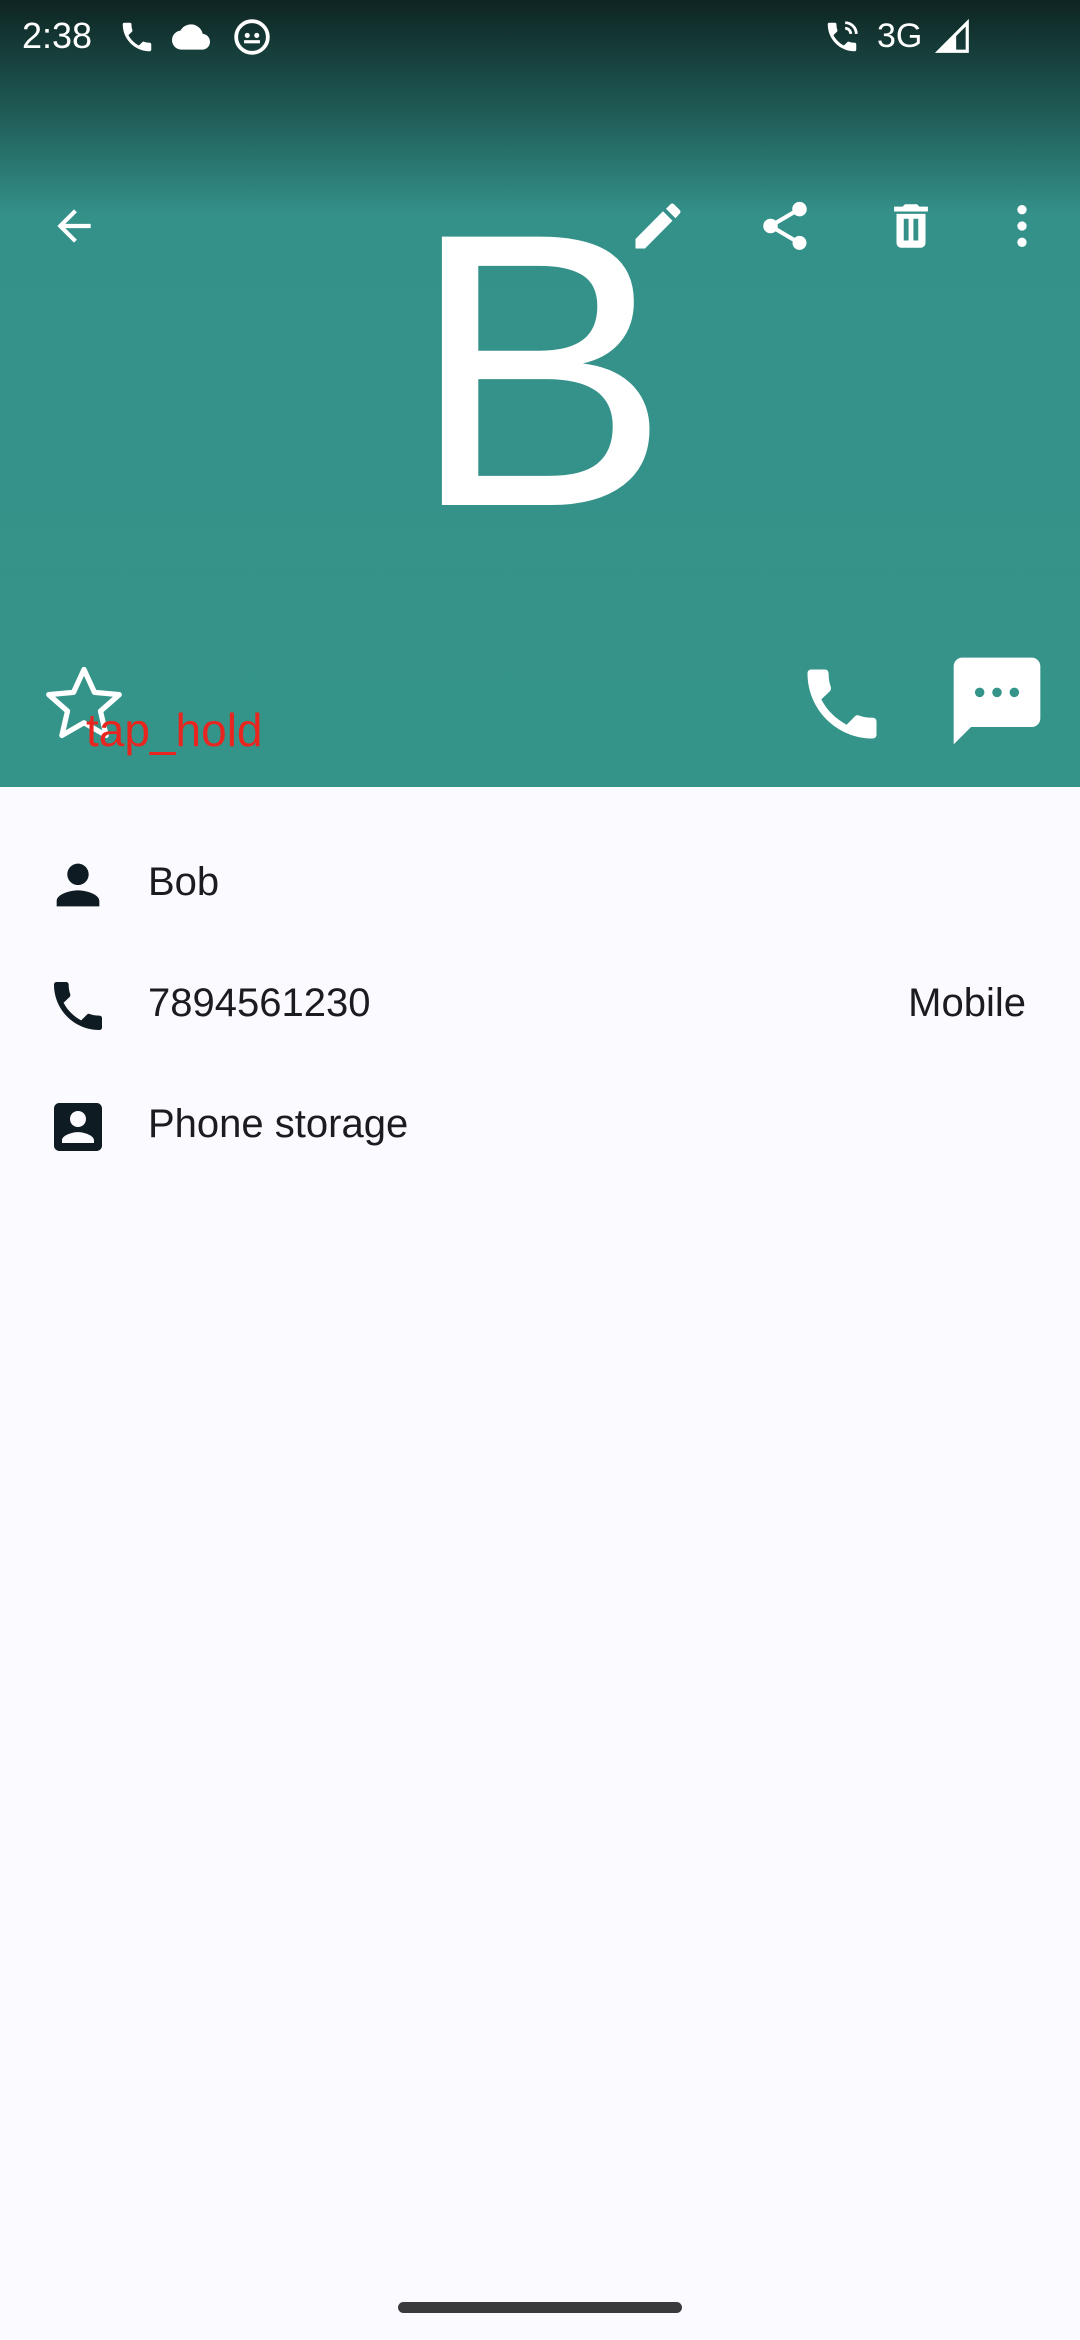 The height and width of the screenshot is (2340, 1080). I want to click on detail-row-phone: 7894561230 Mobile, so click(540, 1002).